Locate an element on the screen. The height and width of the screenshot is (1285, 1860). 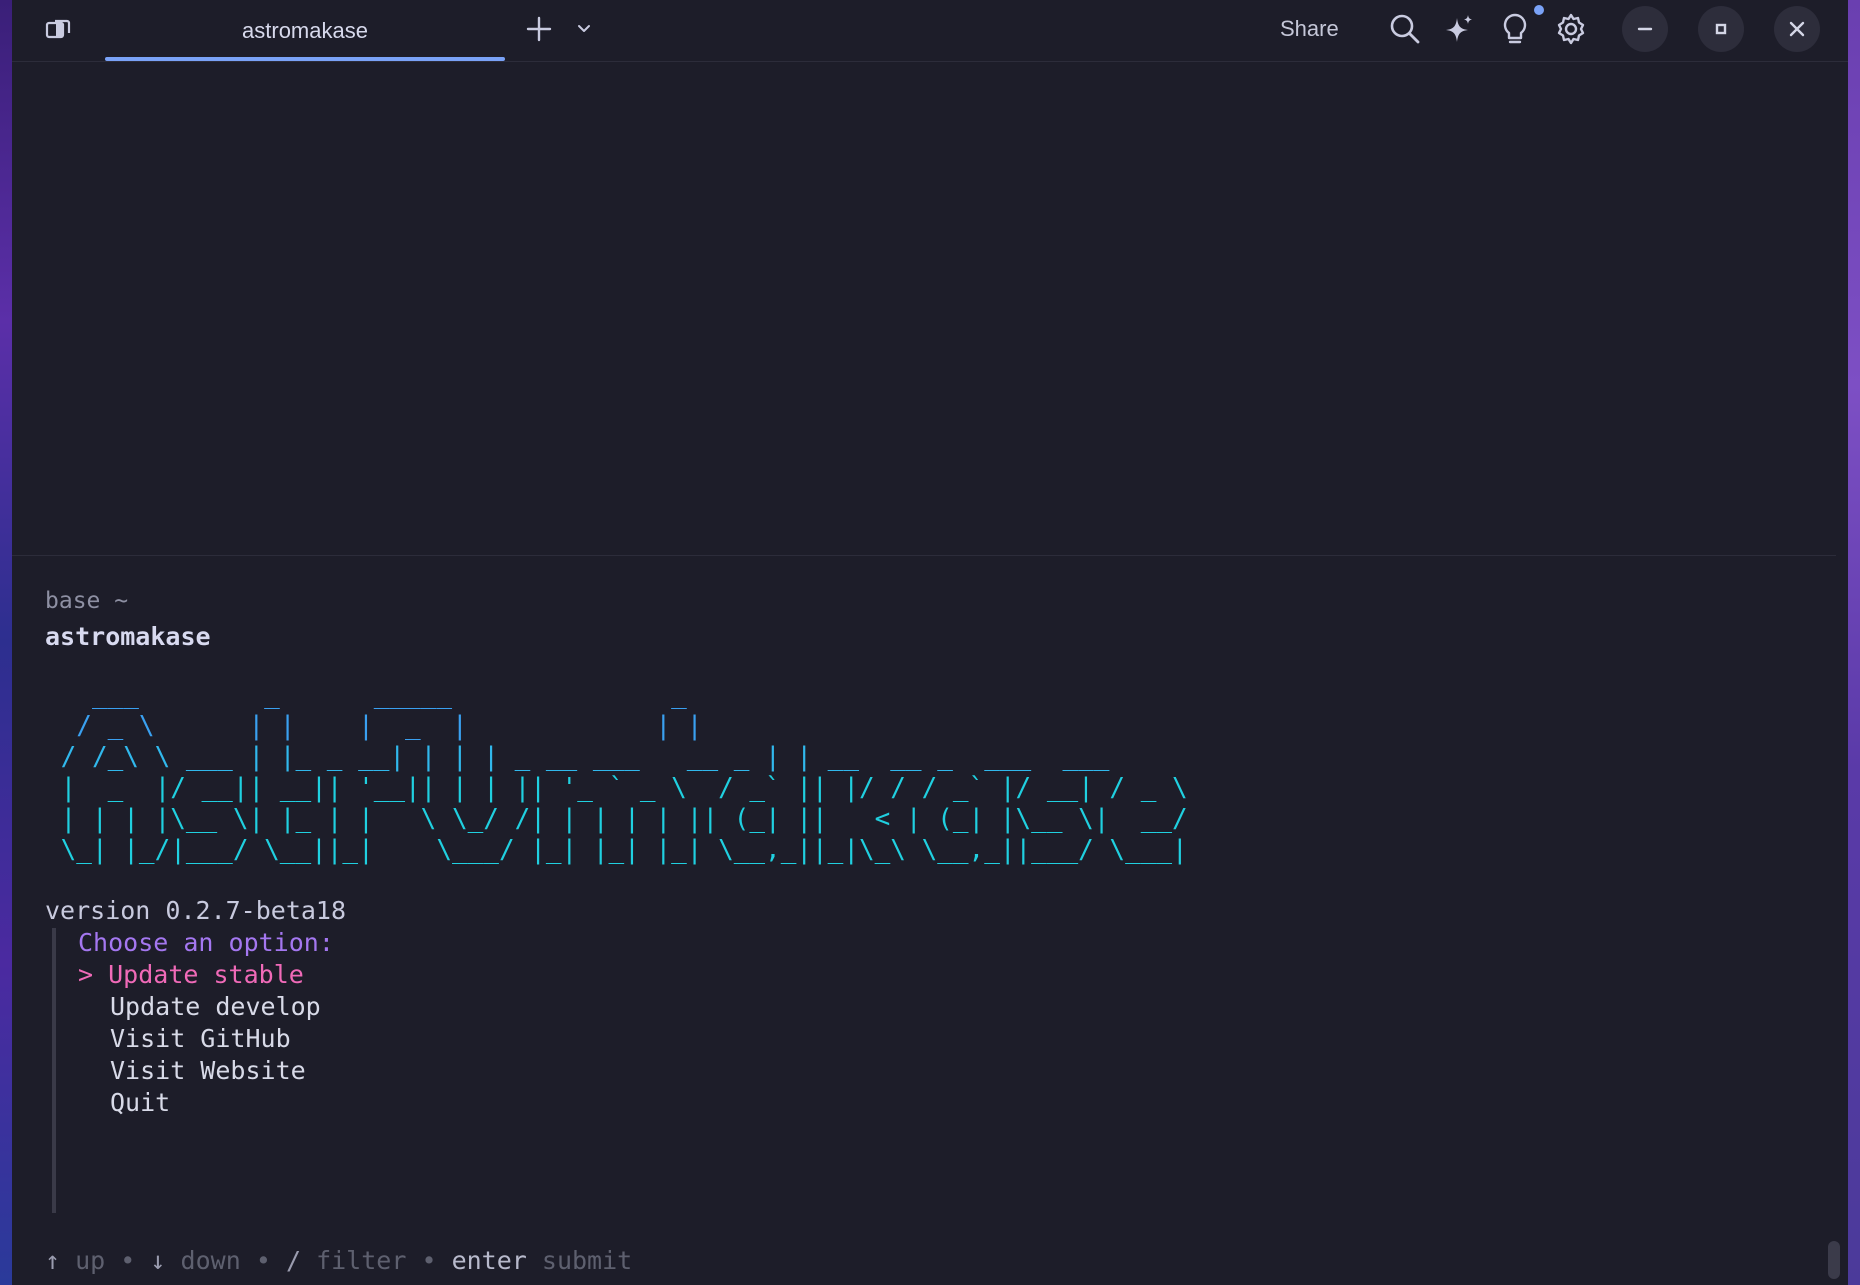
tab-label: astromakase is located at coordinates (305, 30).